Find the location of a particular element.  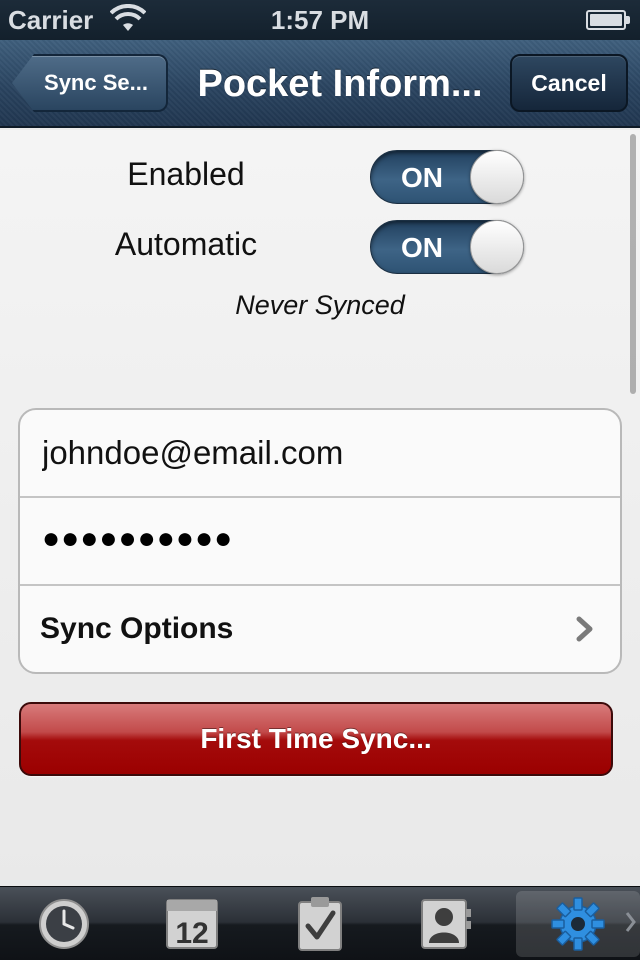

calendar-day: 12 is located at coordinates (191, 933).